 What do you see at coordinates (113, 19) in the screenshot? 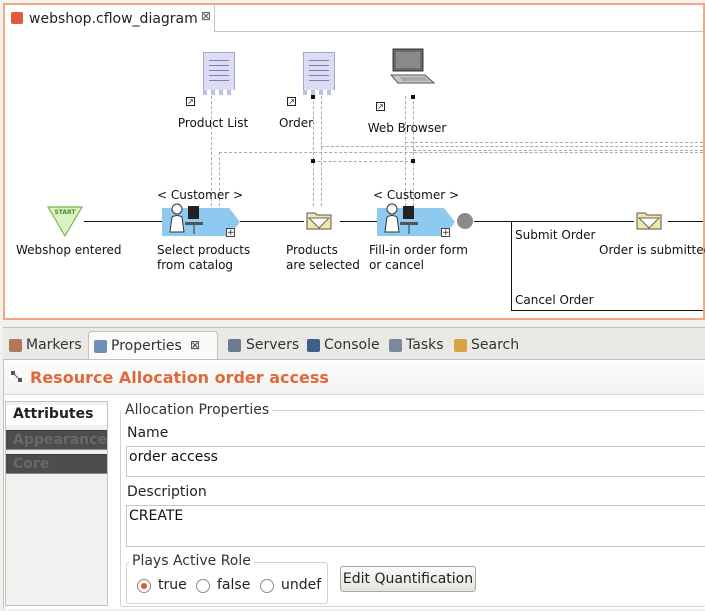
I see `editor-tab-title: webshop.cflow_diagram` at bounding box center [113, 19].